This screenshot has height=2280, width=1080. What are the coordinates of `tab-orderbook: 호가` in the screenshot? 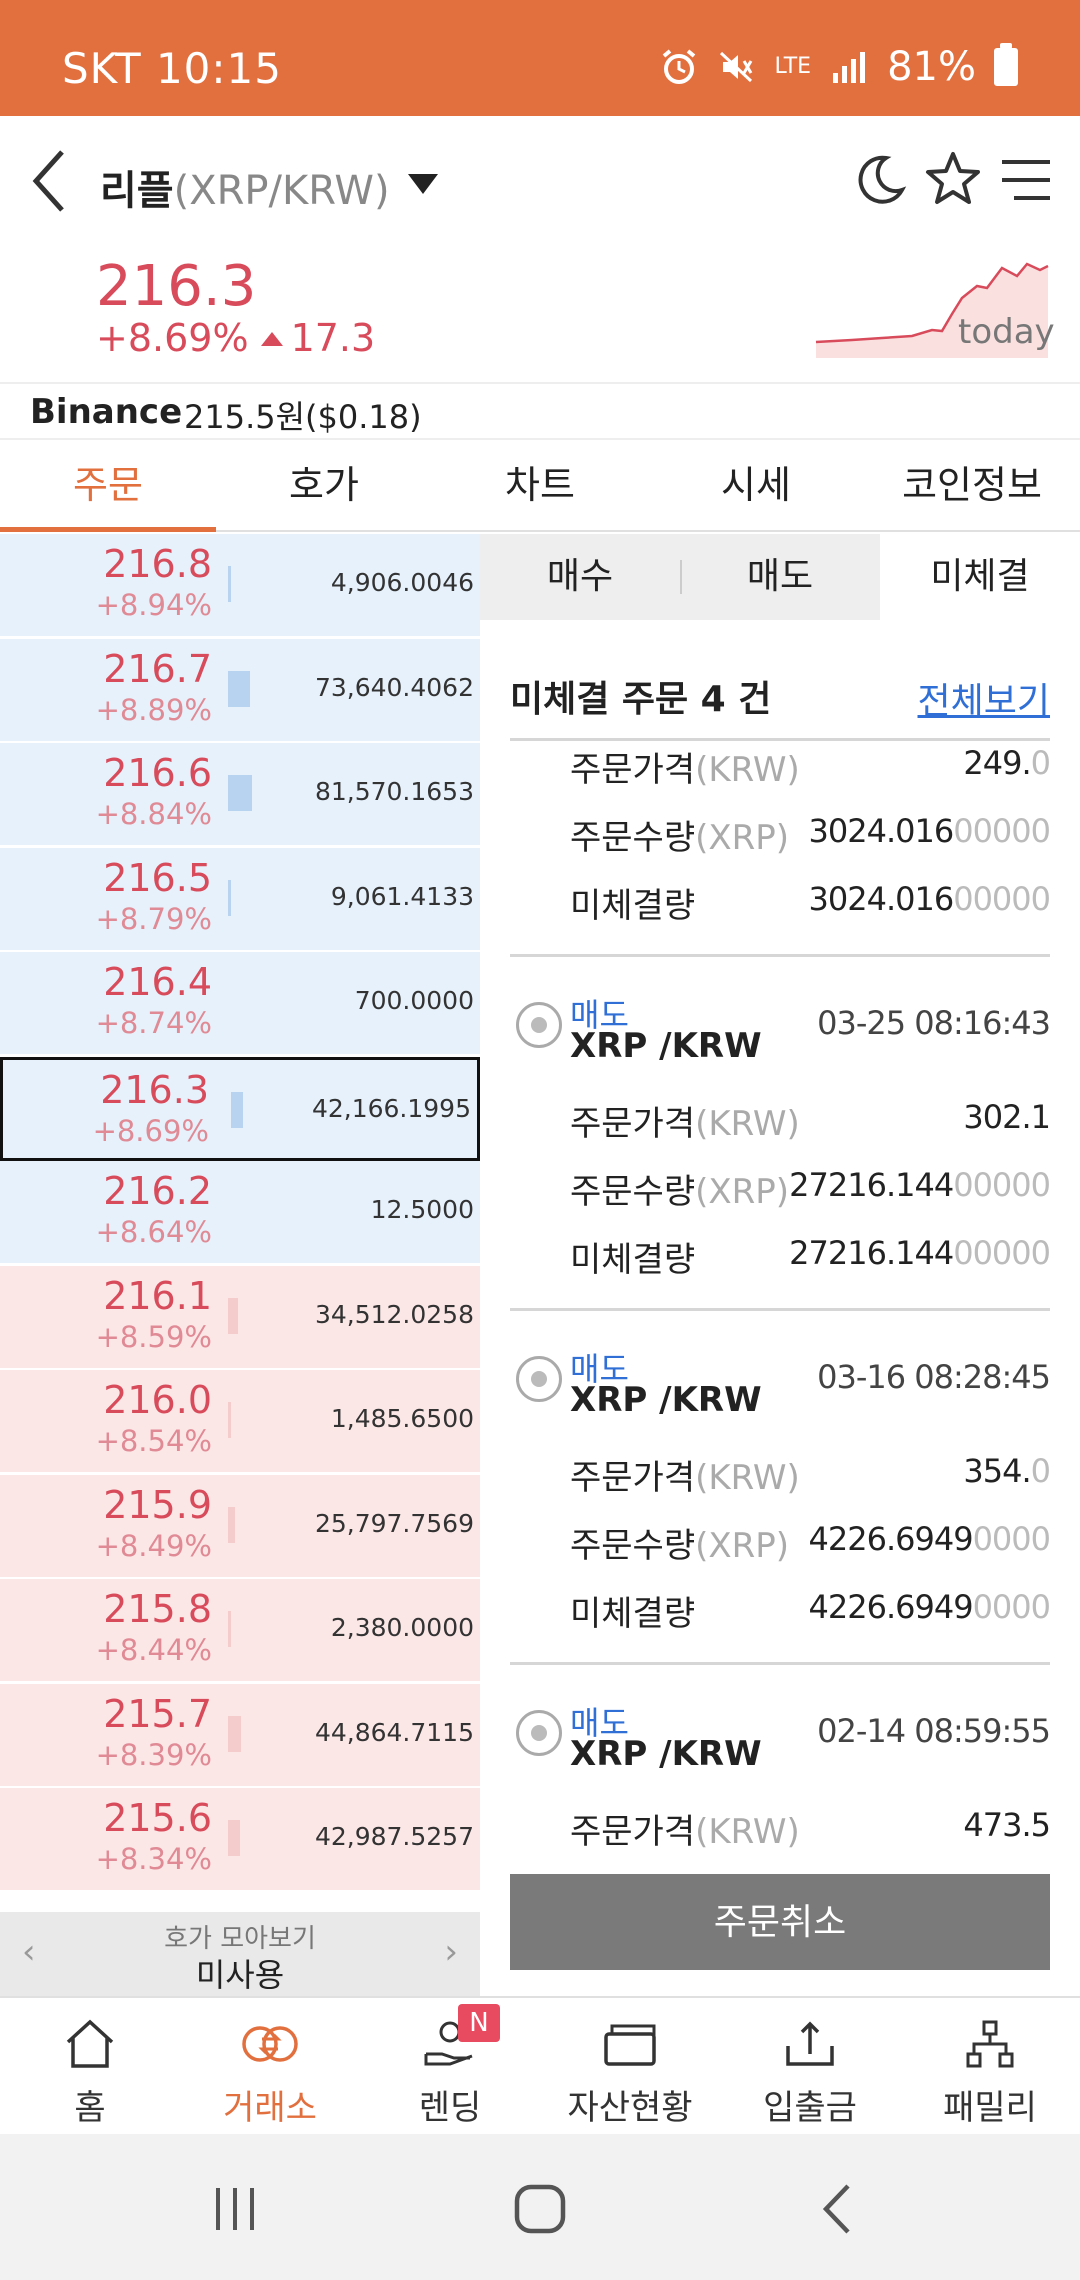 It's located at (324, 485).